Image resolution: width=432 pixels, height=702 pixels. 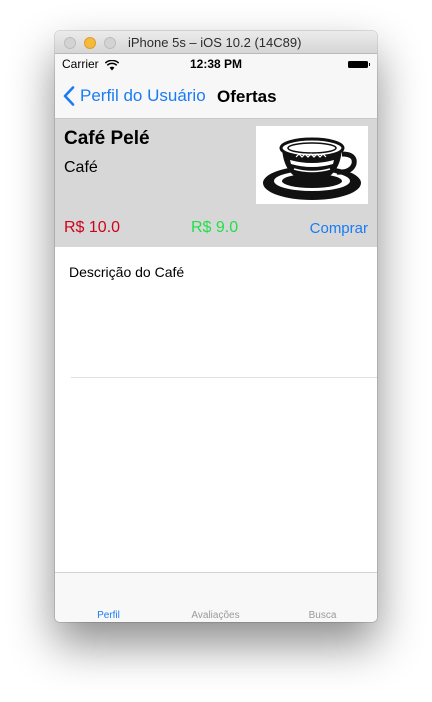 What do you see at coordinates (215, 227) in the screenshot?
I see `offer-price: R$ 9.0` at bounding box center [215, 227].